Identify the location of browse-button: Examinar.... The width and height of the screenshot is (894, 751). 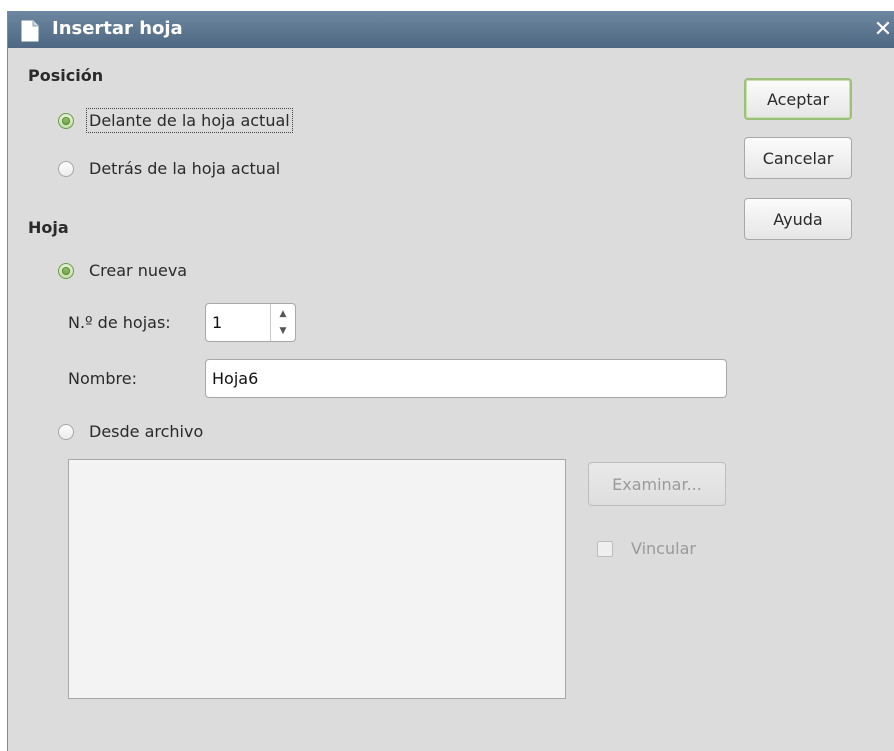
(657, 484).